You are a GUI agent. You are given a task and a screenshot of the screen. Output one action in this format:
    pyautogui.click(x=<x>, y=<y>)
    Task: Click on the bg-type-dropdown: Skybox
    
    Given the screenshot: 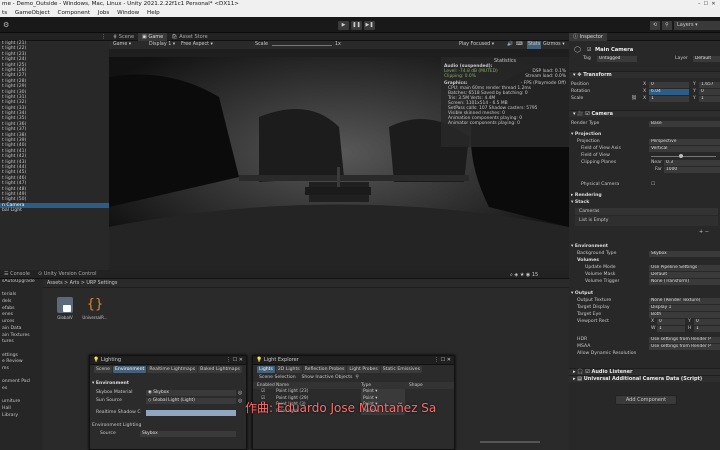 What is the action you would take?
    pyautogui.click(x=684, y=254)
    